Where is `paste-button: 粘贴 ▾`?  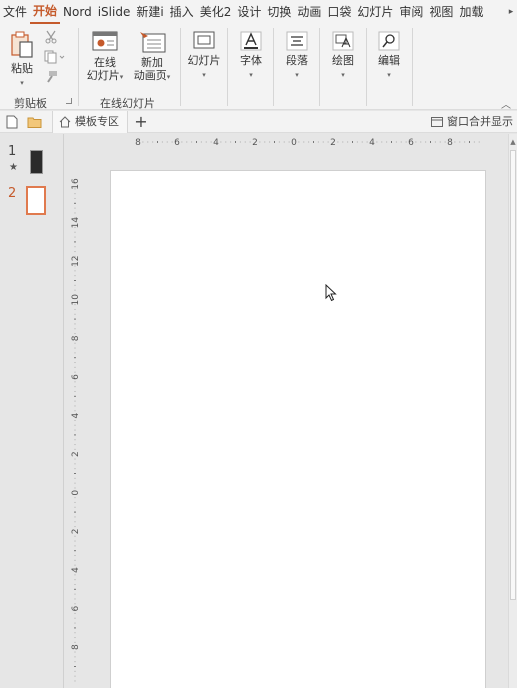
paste-button: 粘贴 ▾ is located at coordinates (22, 60).